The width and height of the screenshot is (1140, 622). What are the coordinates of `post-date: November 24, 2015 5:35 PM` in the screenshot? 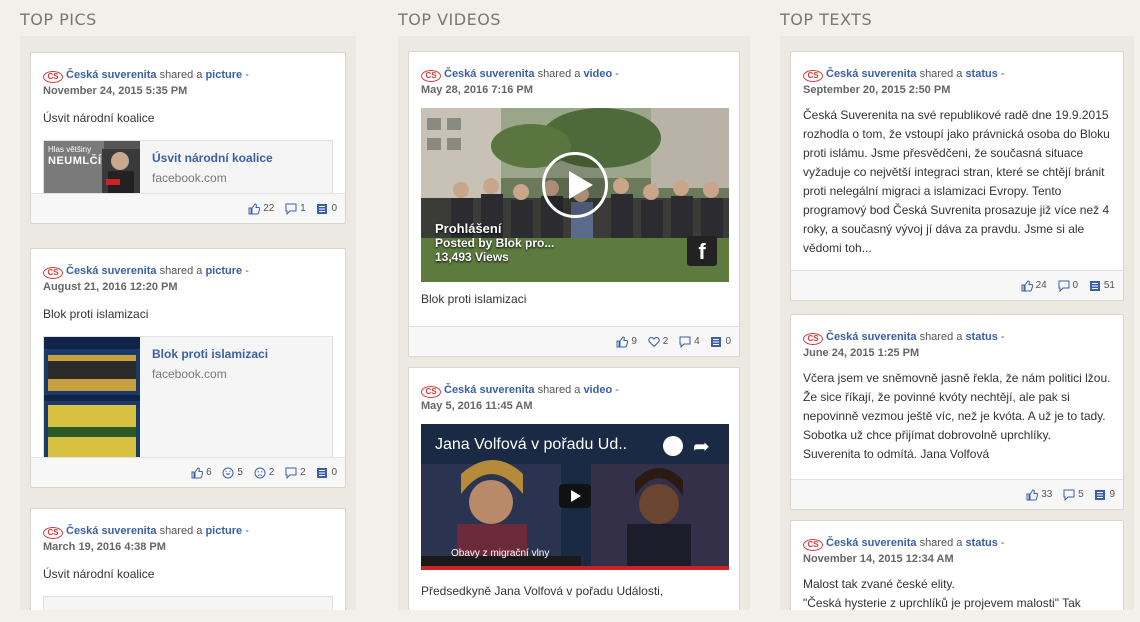 It's located at (115, 91).